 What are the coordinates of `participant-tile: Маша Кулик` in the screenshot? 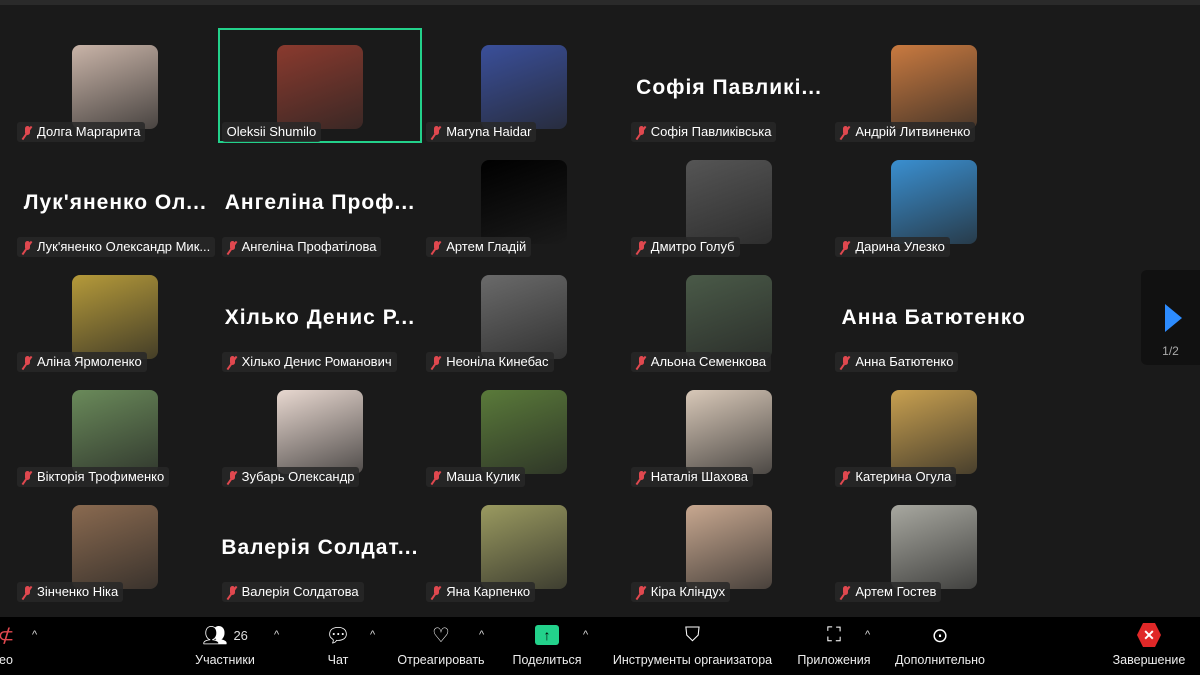 It's located at (524, 430).